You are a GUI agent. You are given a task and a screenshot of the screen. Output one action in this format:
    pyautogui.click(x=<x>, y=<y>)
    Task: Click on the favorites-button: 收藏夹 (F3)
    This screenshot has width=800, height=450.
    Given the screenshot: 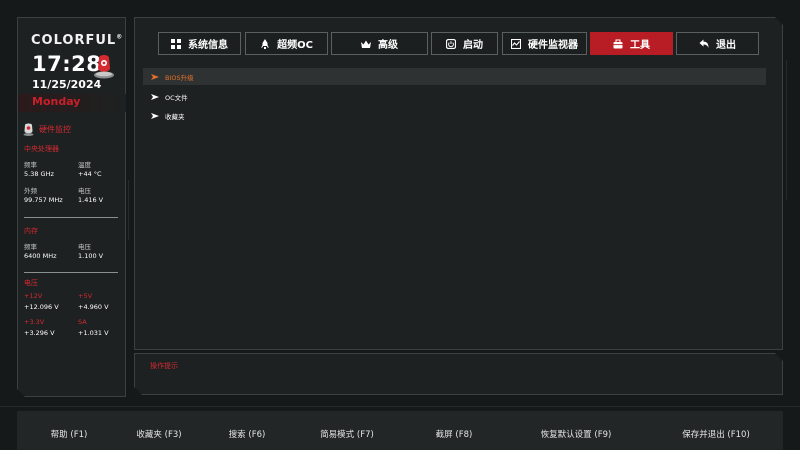 What is the action you would take?
    pyautogui.click(x=158, y=434)
    